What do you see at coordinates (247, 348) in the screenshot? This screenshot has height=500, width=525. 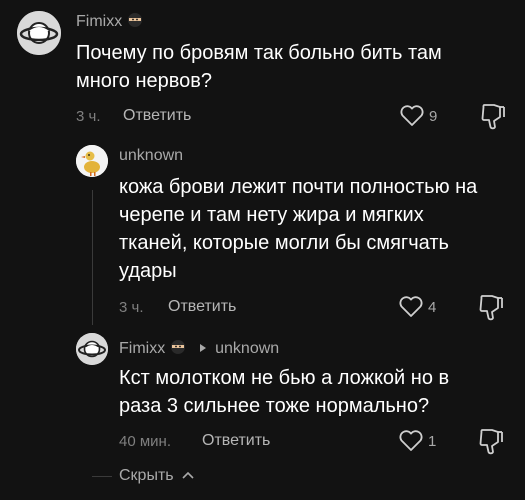 I see `reply-to-username: unknown` at bounding box center [247, 348].